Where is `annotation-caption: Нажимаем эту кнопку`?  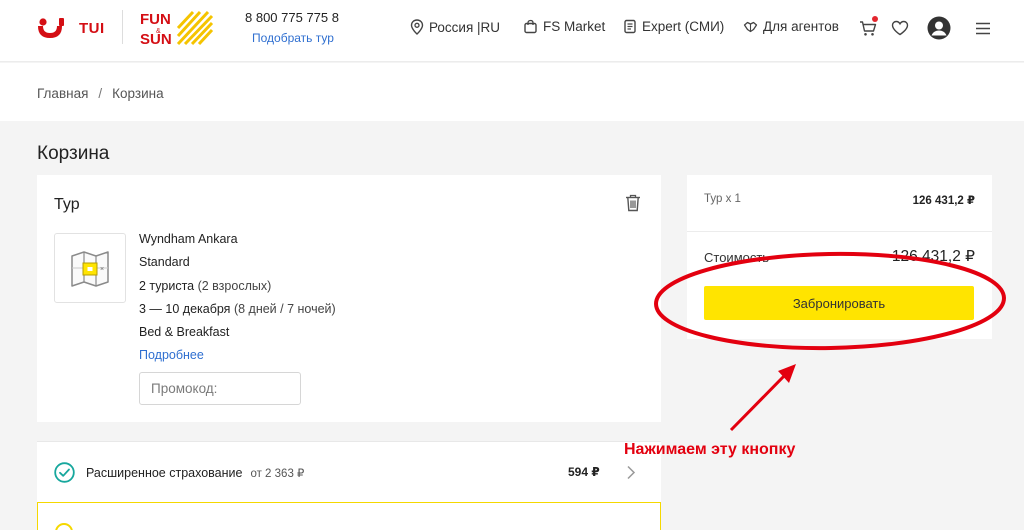 annotation-caption: Нажимаем эту кнопку is located at coordinates (710, 449).